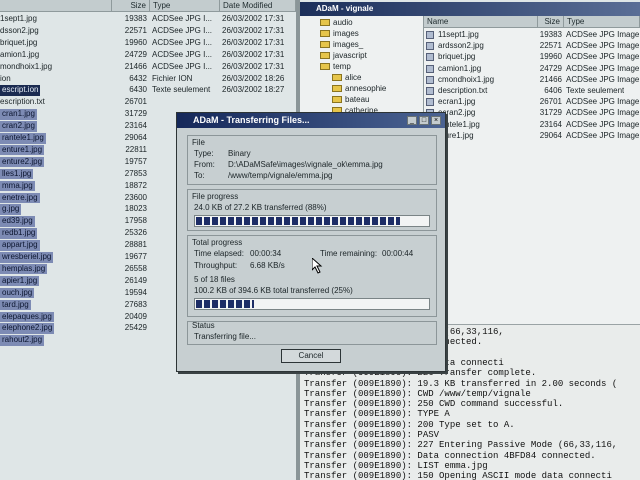  What do you see at coordinates (258, 6) in the screenshot?
I see `column-header-date: Date Modified` at bounding box center [258, 6].